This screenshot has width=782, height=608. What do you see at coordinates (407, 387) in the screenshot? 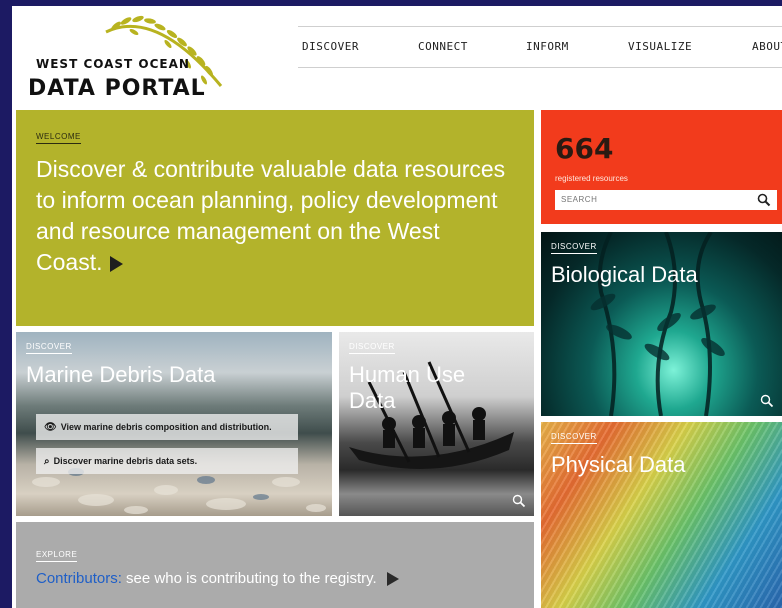
I see `human-title: Human Use Data` at bounding box center [407, 387].